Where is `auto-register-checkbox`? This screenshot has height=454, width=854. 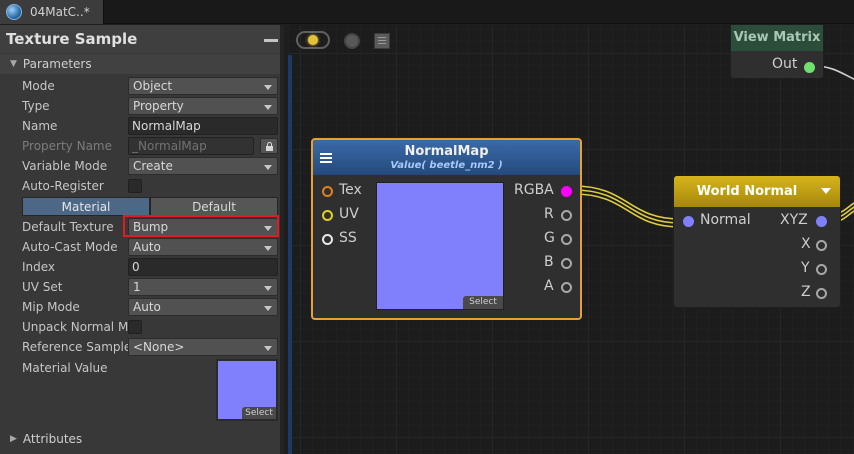 auto-register-checkbox is located at coordinates (135, 186).